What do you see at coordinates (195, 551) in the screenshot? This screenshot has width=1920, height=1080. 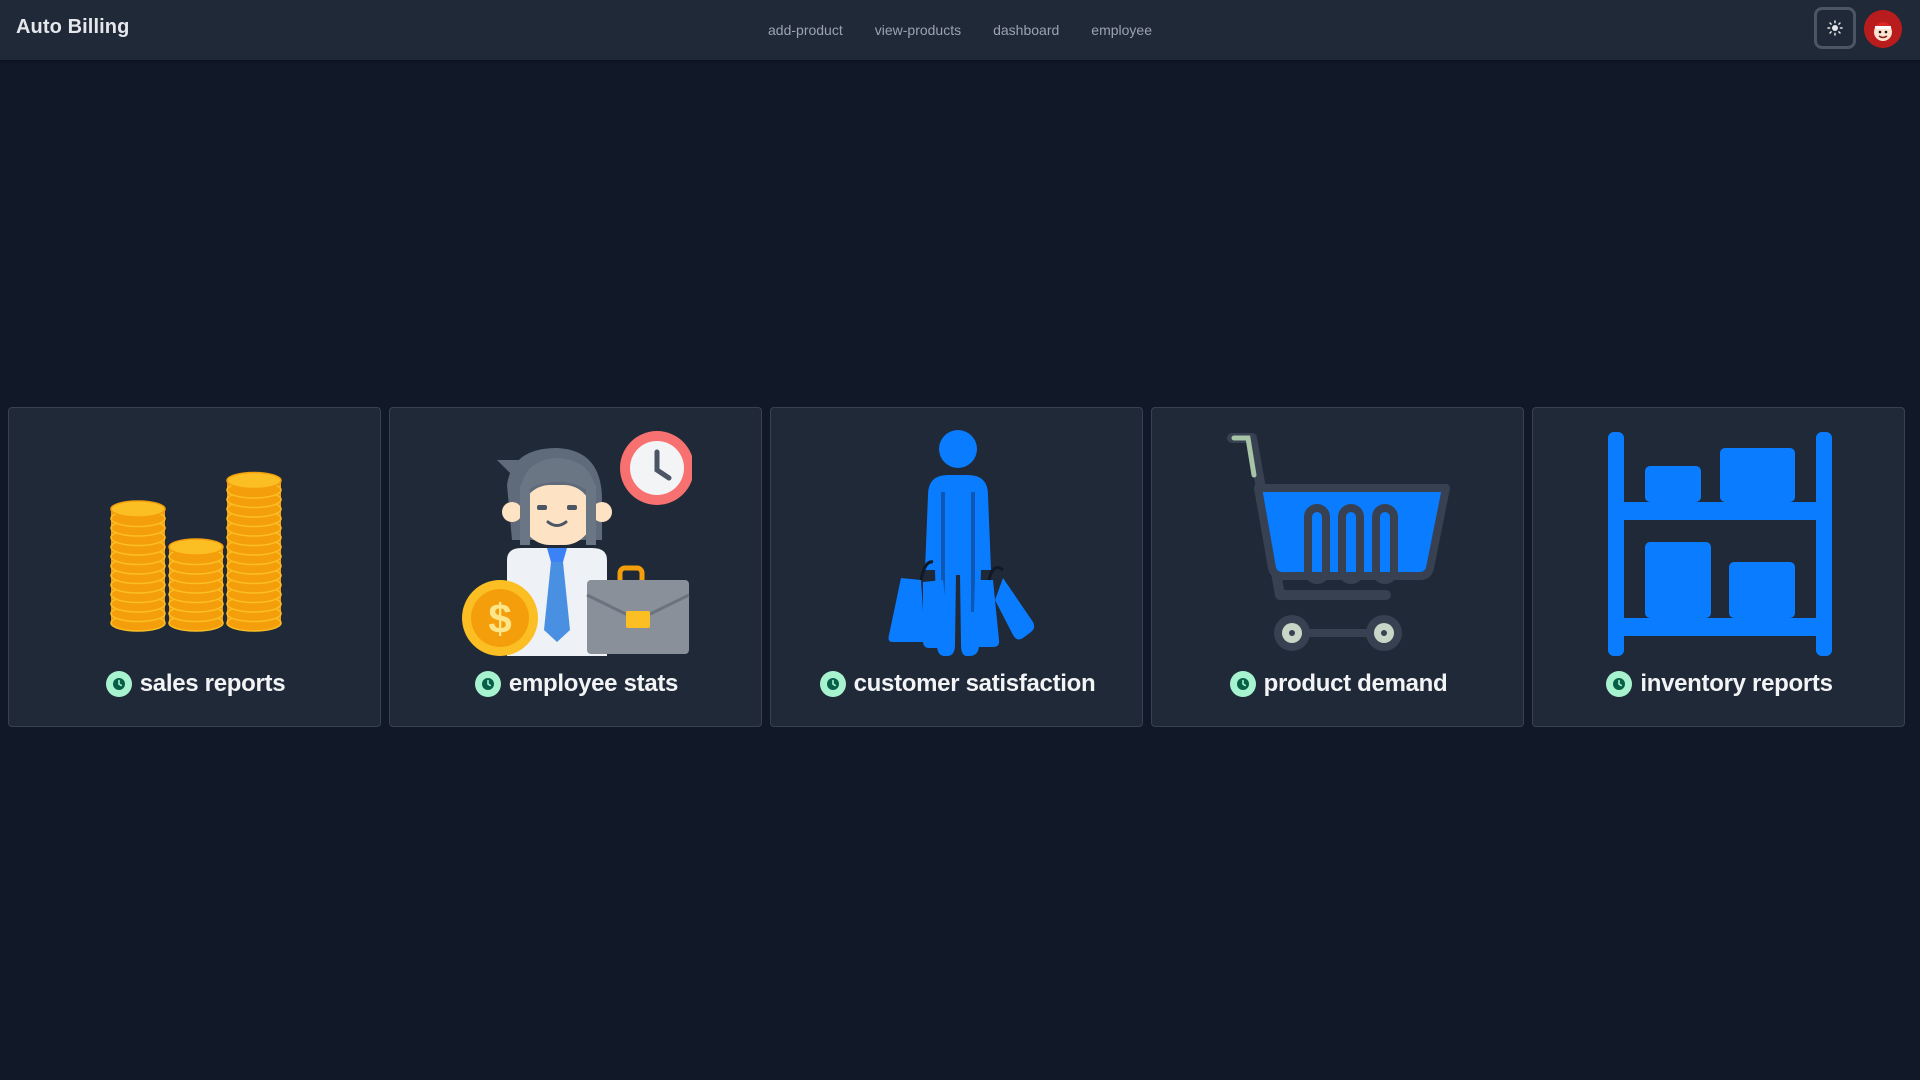 I see `coins-stack-icon` at bounding box center [195, 551].